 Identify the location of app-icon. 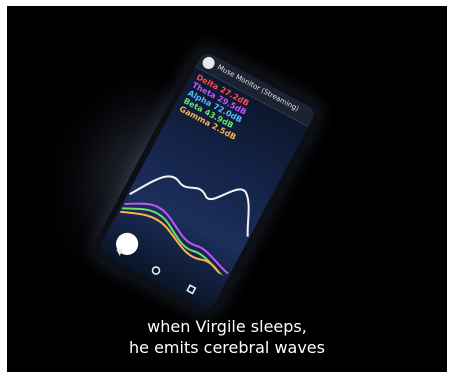
(208, 63).